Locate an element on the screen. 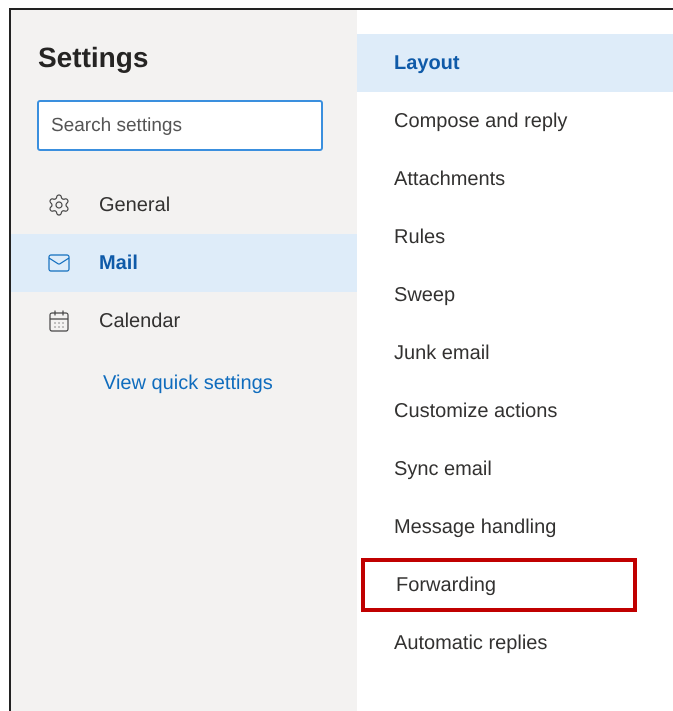  settings-section-item: Rules is located at coordinates (515, 237).